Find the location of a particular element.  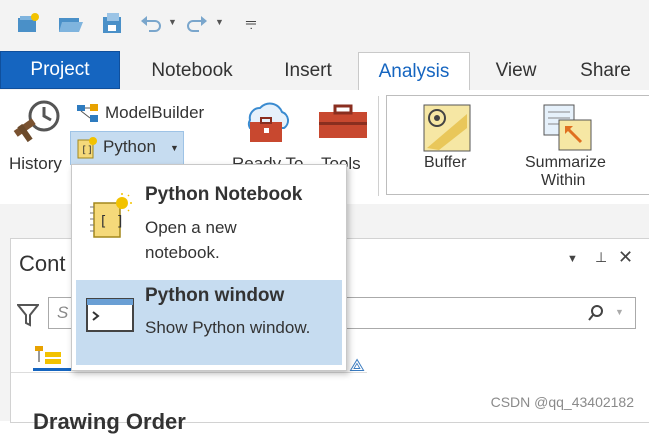

section-heading: Drawing Order is located at coordinates (109, 421).